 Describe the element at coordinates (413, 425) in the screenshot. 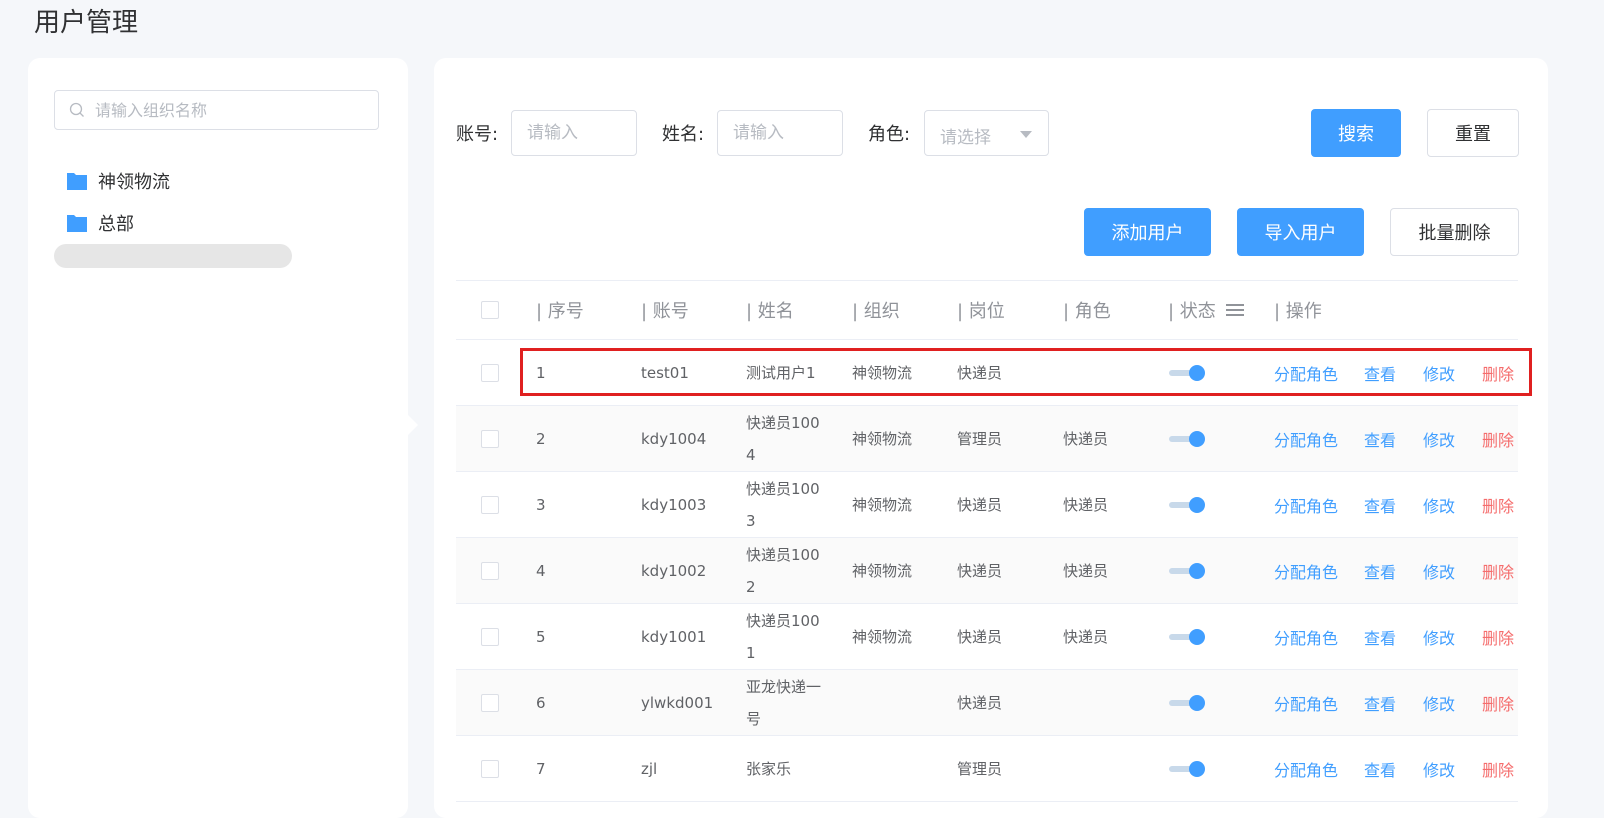

I see `panel-collapse-notch` at that location.